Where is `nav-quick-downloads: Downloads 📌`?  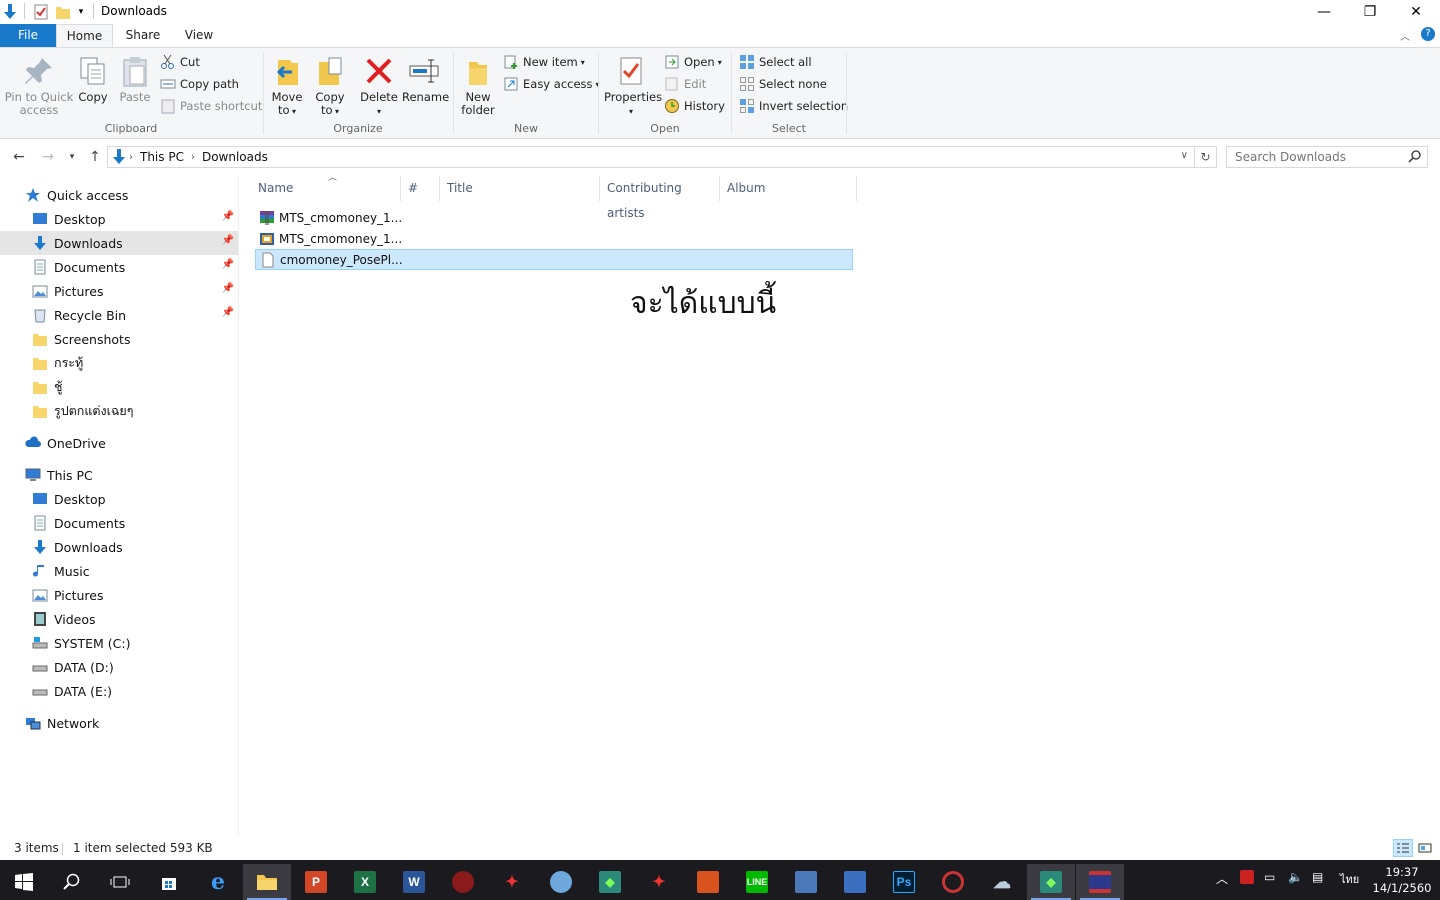 nav-quick-downloads: Downloads 📌 is located at coordinates (119, 243).